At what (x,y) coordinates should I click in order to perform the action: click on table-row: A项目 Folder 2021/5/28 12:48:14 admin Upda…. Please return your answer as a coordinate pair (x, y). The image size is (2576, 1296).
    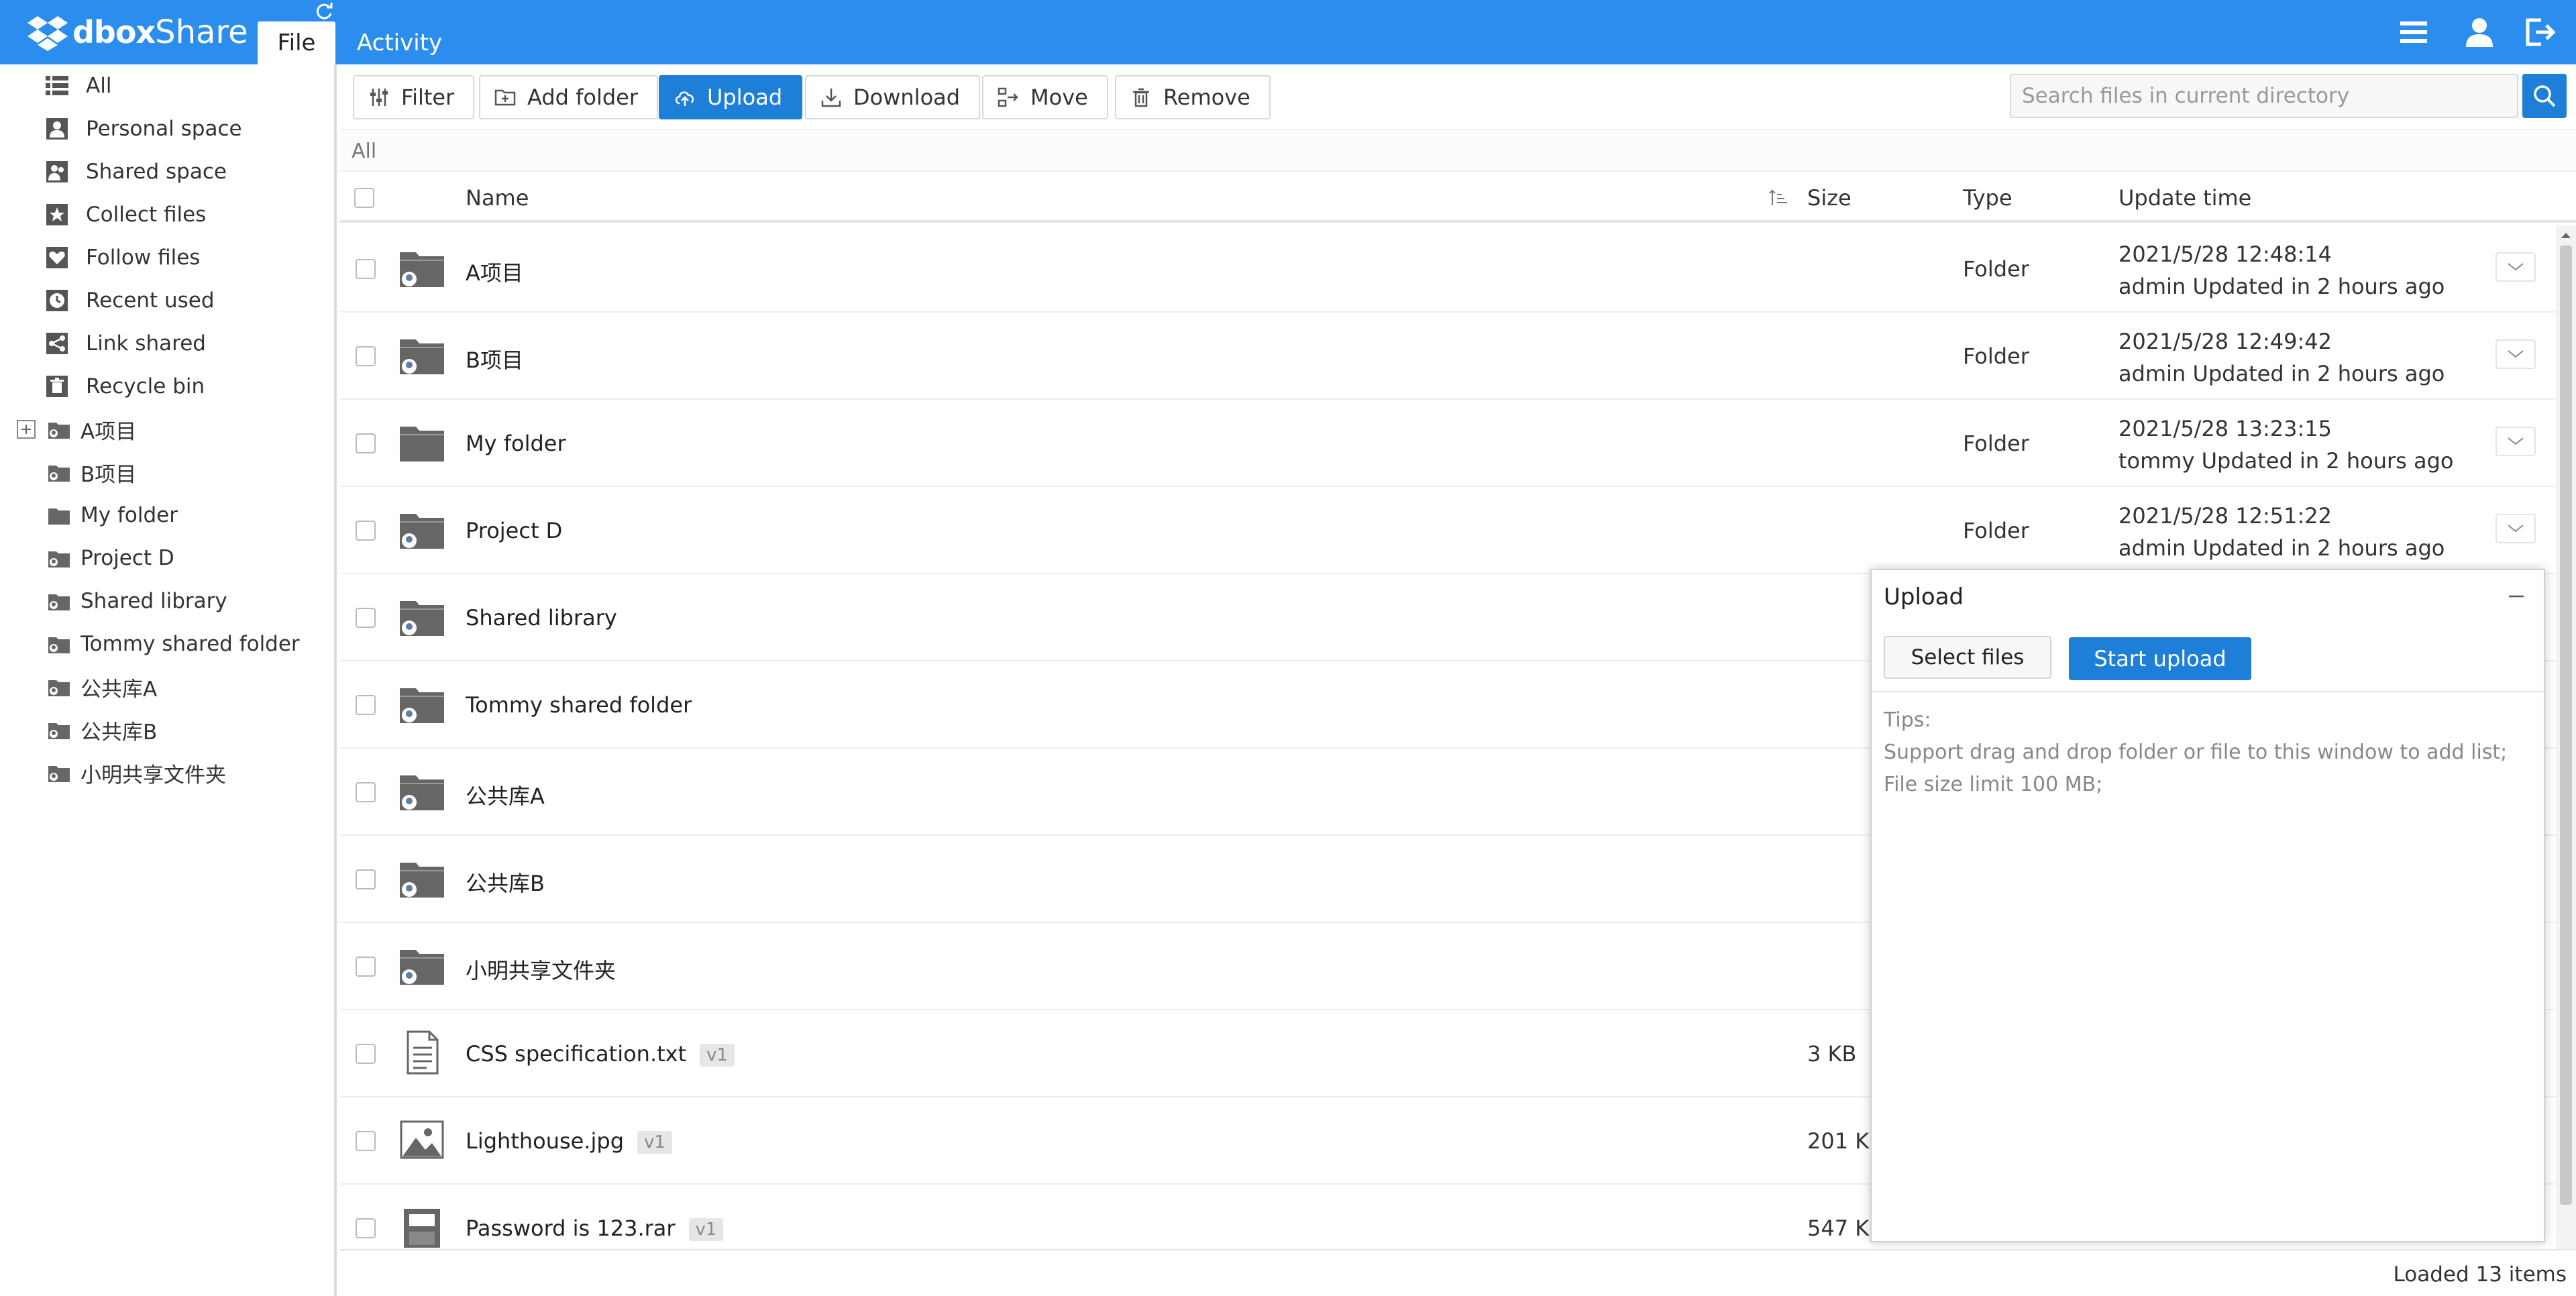
    Looking at the image, I should click on (1447, 269).